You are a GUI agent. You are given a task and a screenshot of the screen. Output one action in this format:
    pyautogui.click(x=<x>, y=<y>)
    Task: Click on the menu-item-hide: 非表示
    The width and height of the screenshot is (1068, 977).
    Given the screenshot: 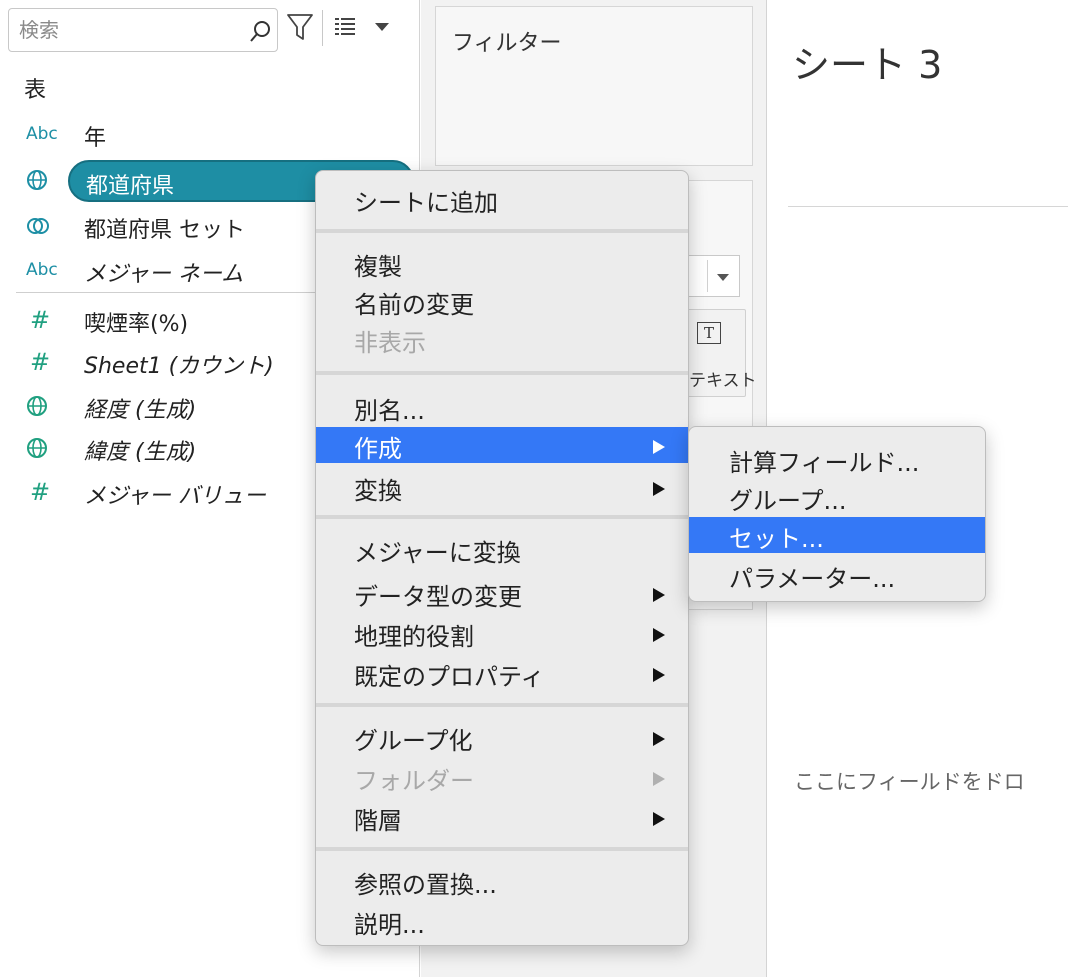 What is the action you would take?
    pyautogui.click(x=502, y=339)
    